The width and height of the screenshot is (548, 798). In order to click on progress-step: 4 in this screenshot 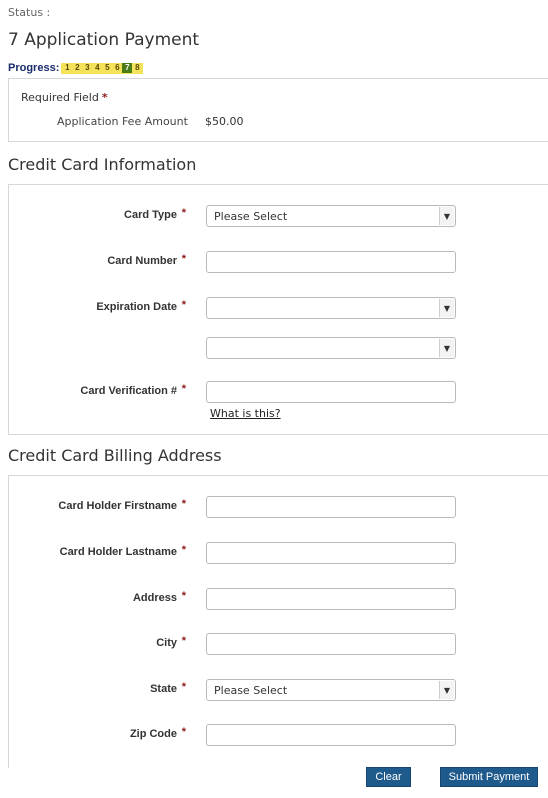, I will do `click(97, 67)`.